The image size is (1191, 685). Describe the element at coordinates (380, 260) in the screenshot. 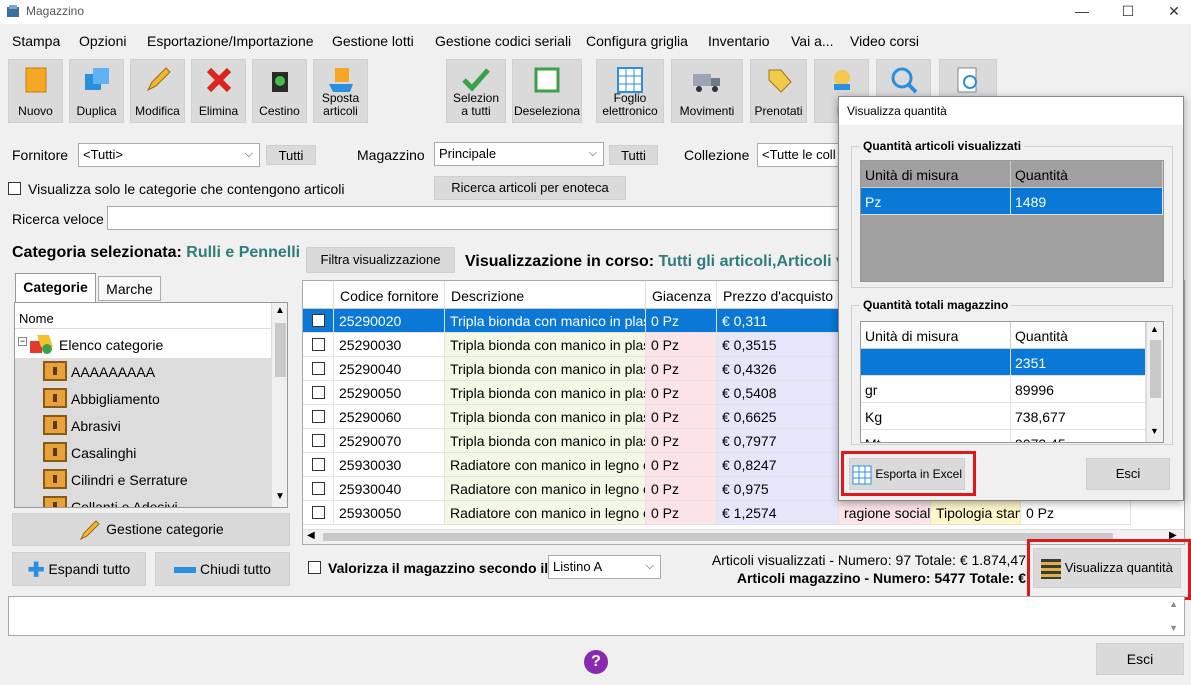

I see `filtra-visualizzazione-button: Filtra visualizzazione` at that location.